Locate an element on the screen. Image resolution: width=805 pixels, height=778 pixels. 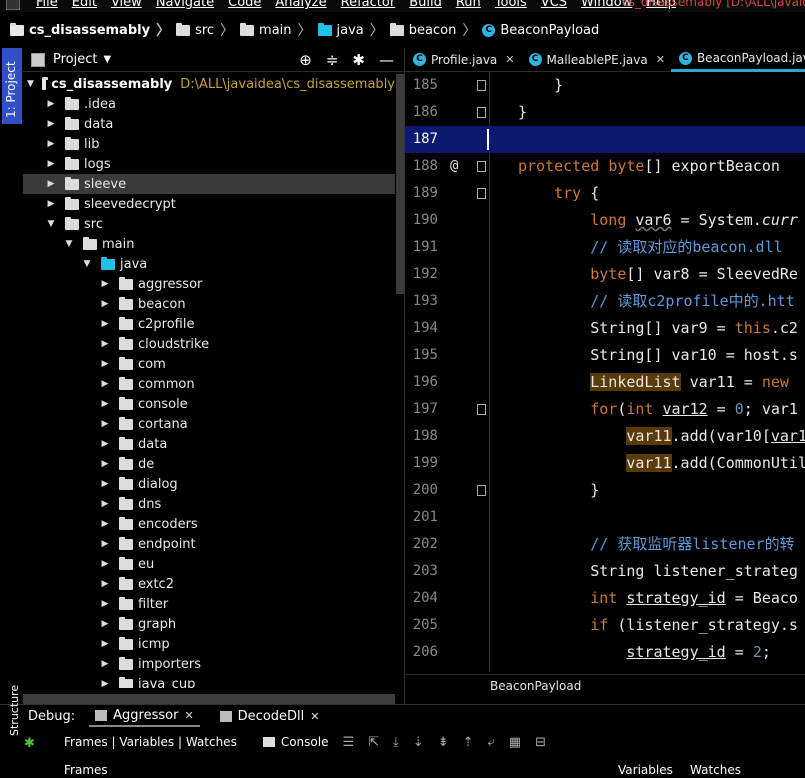
tree-item: ▼ src is located at coordinates (209, 224).